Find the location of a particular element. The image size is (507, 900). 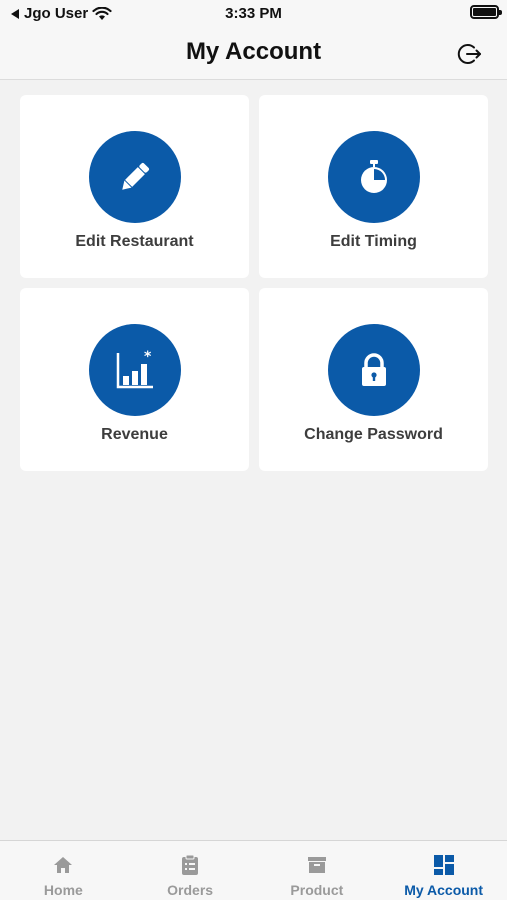

edit-timing-icon-circle is located at coordinates (374, 177).